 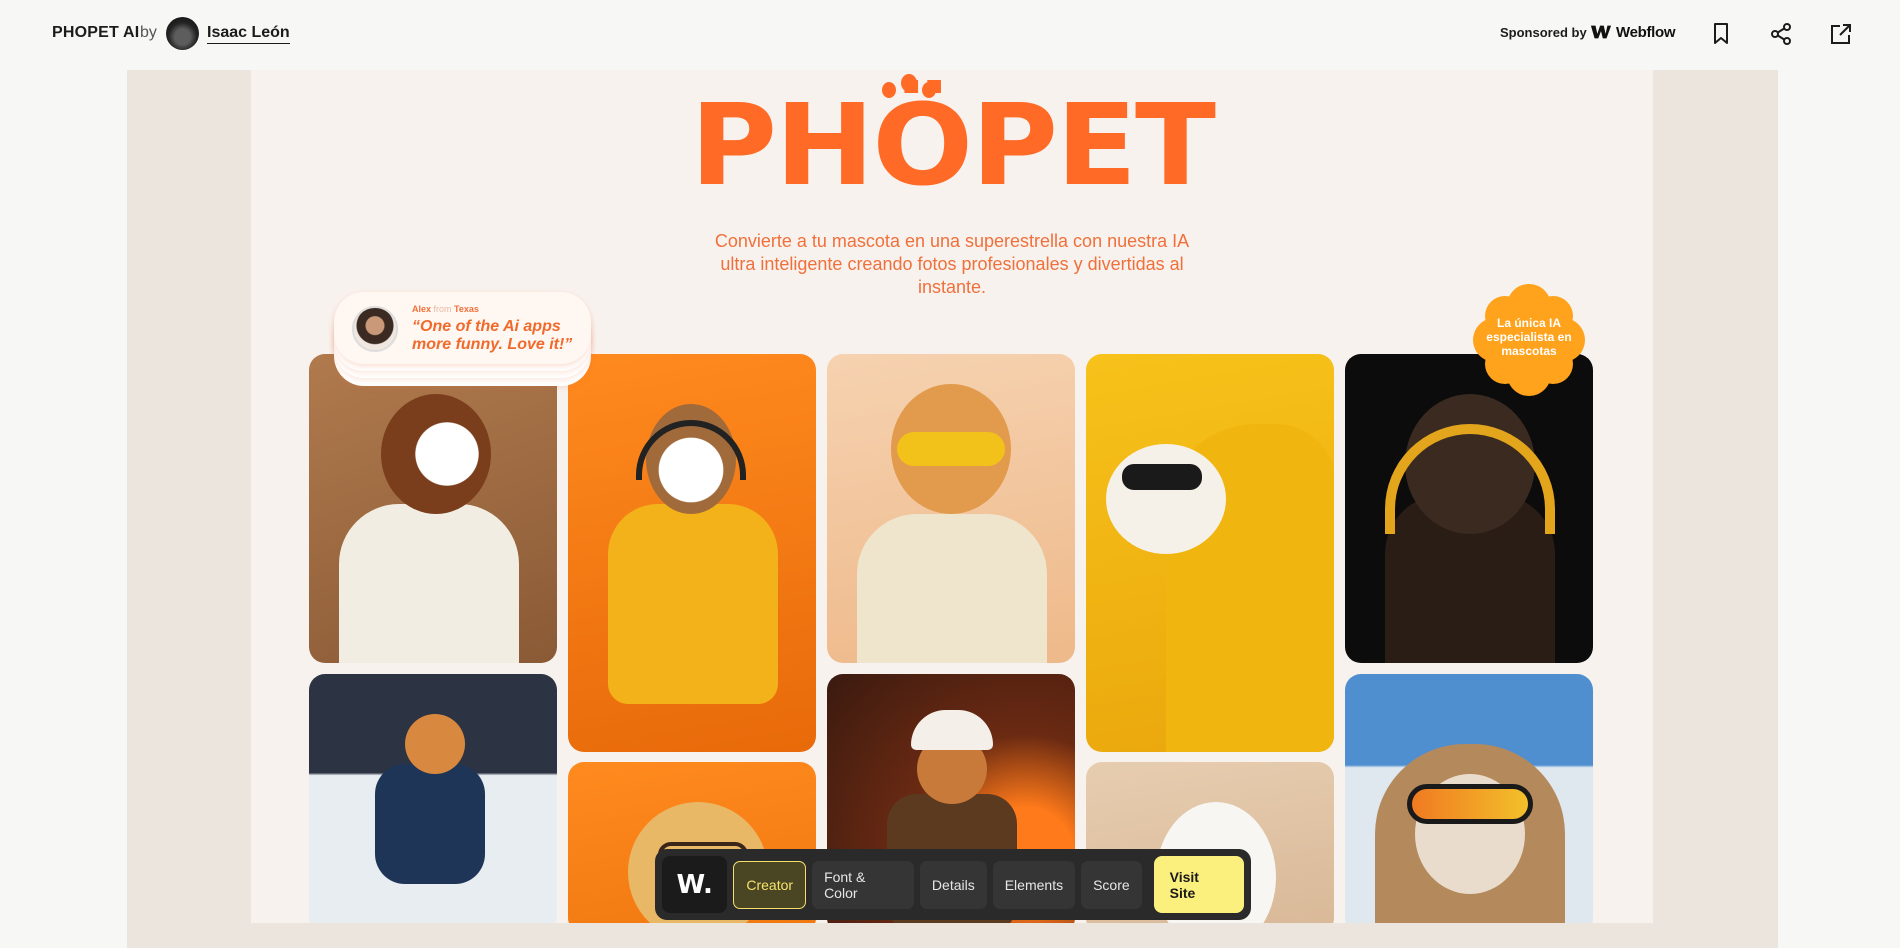 I want to click on tab-elements: Elements, so click(x=1034, y=884).